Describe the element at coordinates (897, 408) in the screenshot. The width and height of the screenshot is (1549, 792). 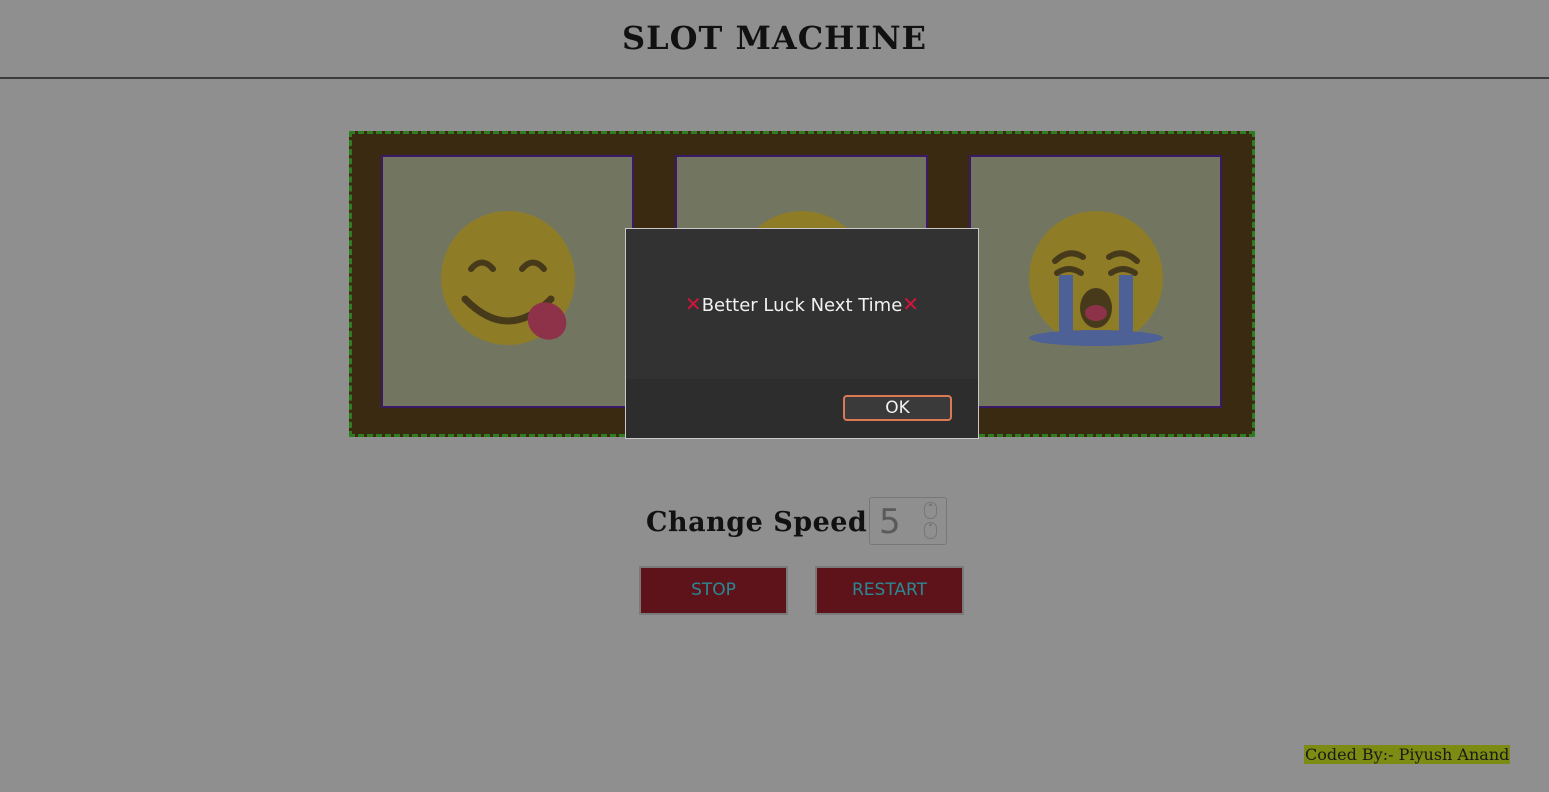
I see `ok-button: OK` at that location.